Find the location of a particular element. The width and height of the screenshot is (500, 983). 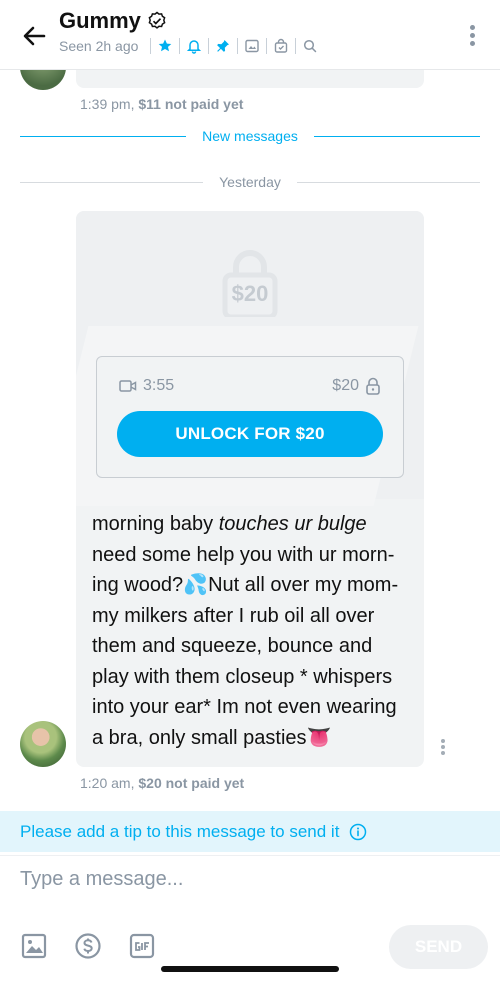

chat-title-block: Gummy Seen 2h ago is located at coordinates (188, 31).